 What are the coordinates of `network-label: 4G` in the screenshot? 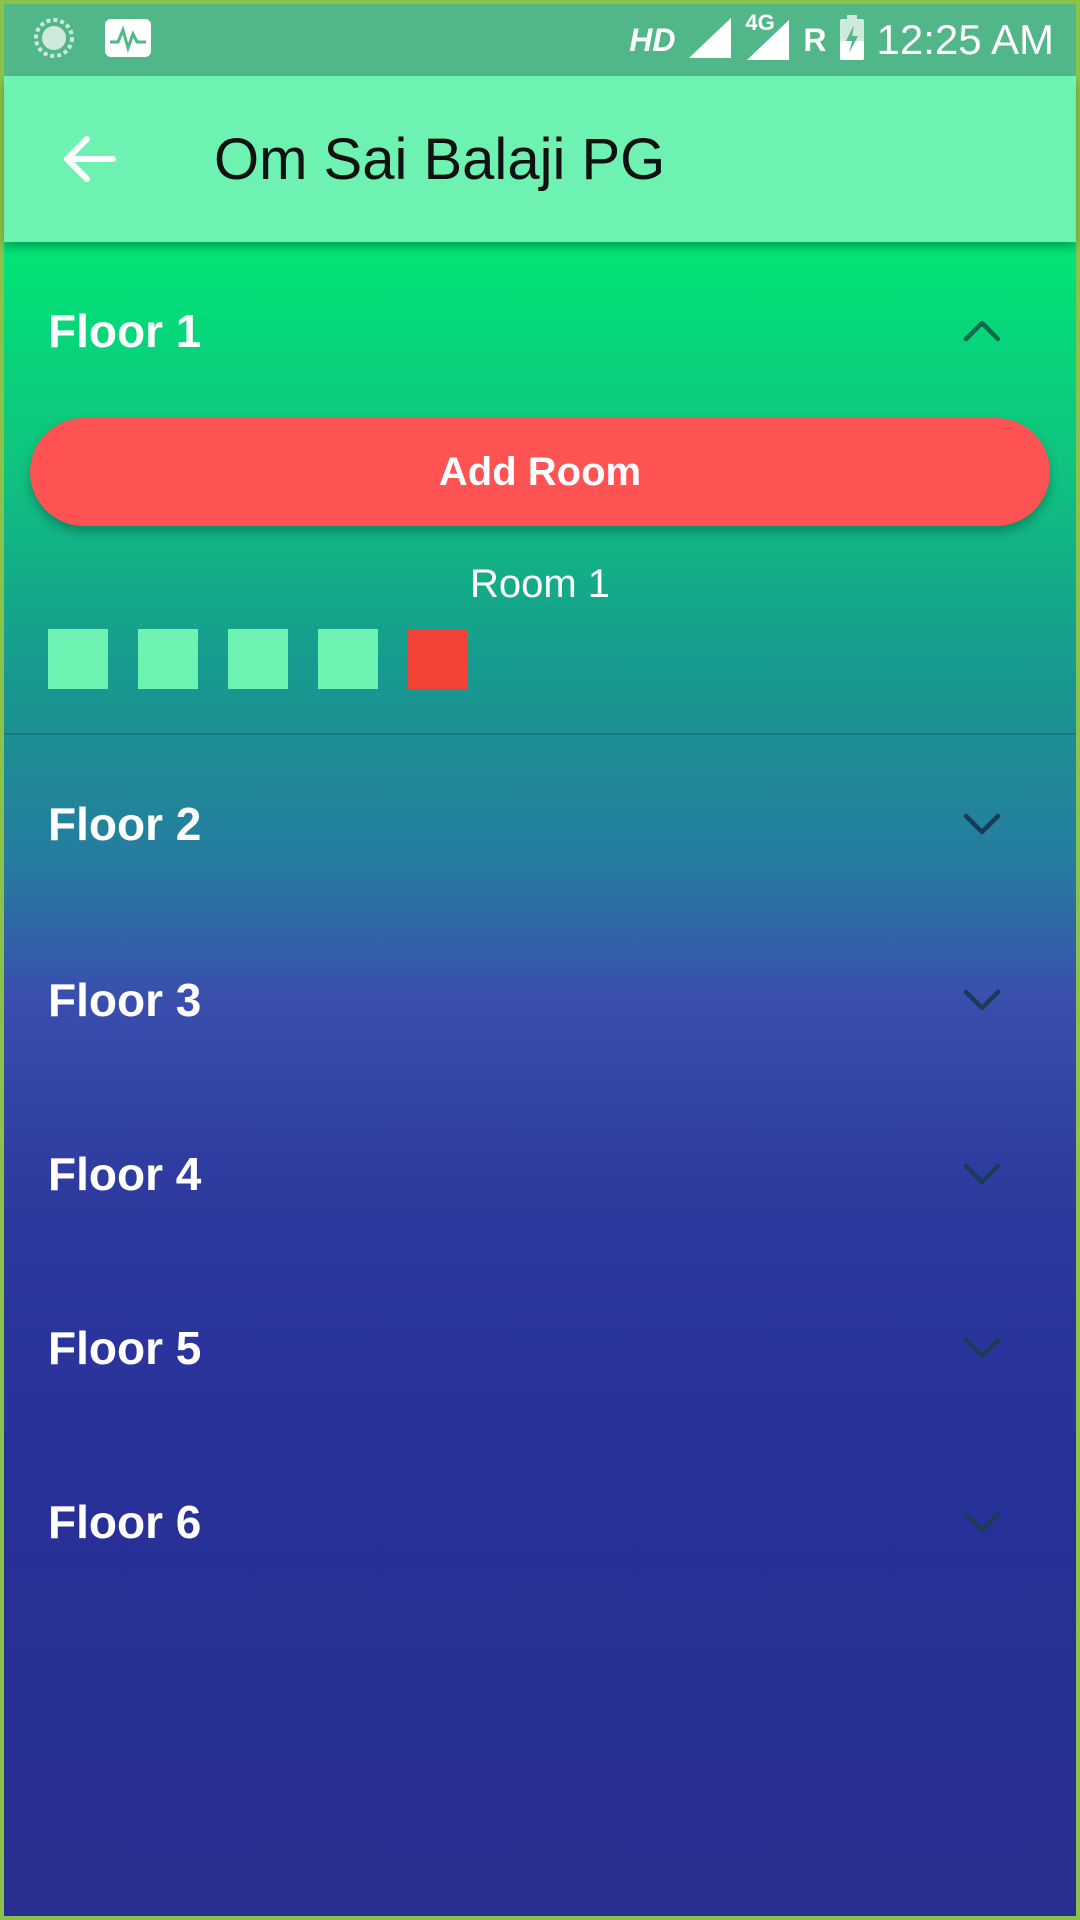 It's located at (760, 22).